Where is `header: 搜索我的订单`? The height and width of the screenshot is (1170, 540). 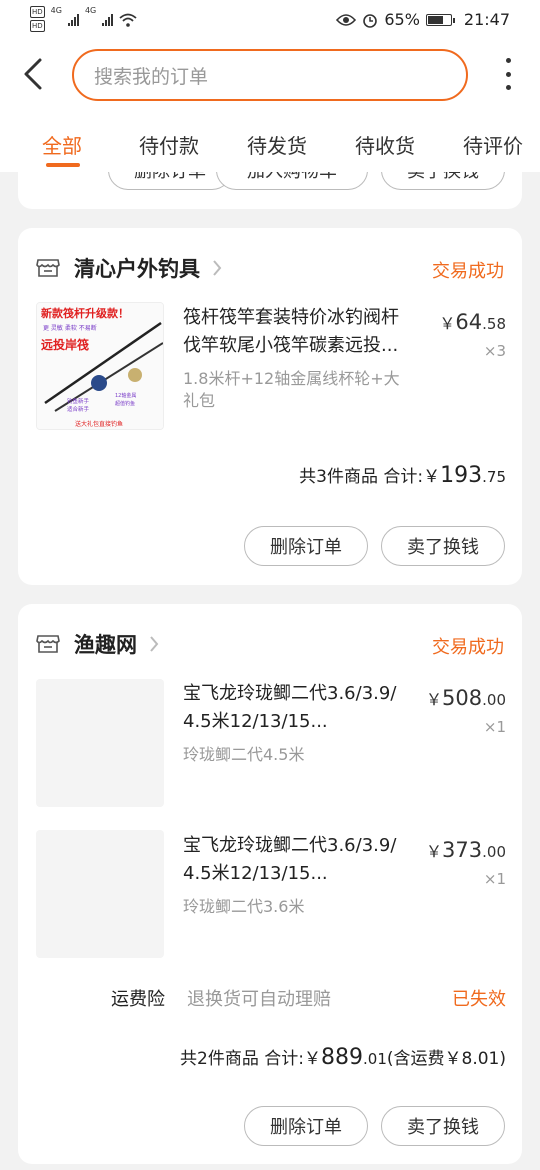 header: 搜索我的订单 is located at coordinates (270, 75).